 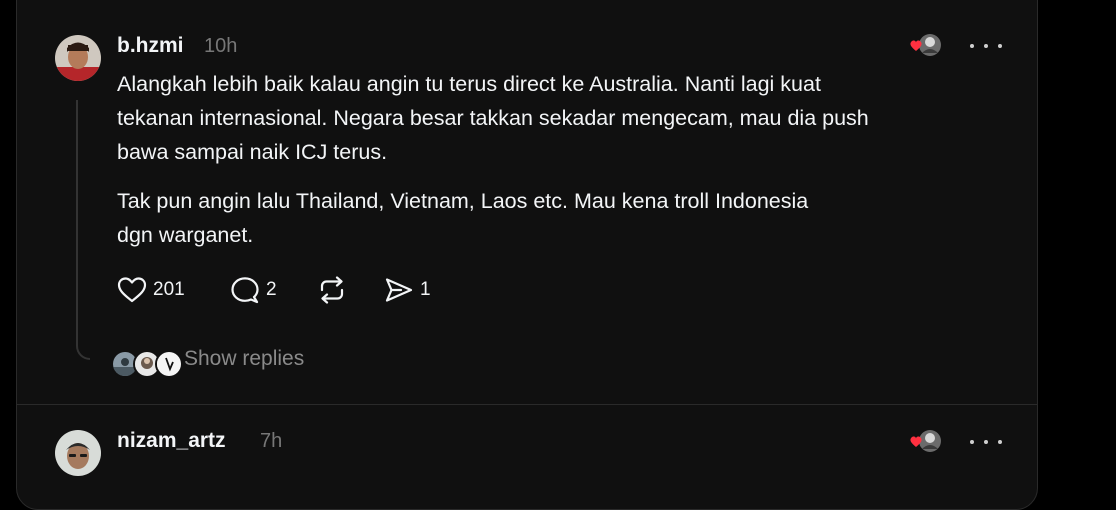 What do you see at coordinates (271, 289) in the screenshot?
I see `reply-count: 2` at bounding box center [271, 289].